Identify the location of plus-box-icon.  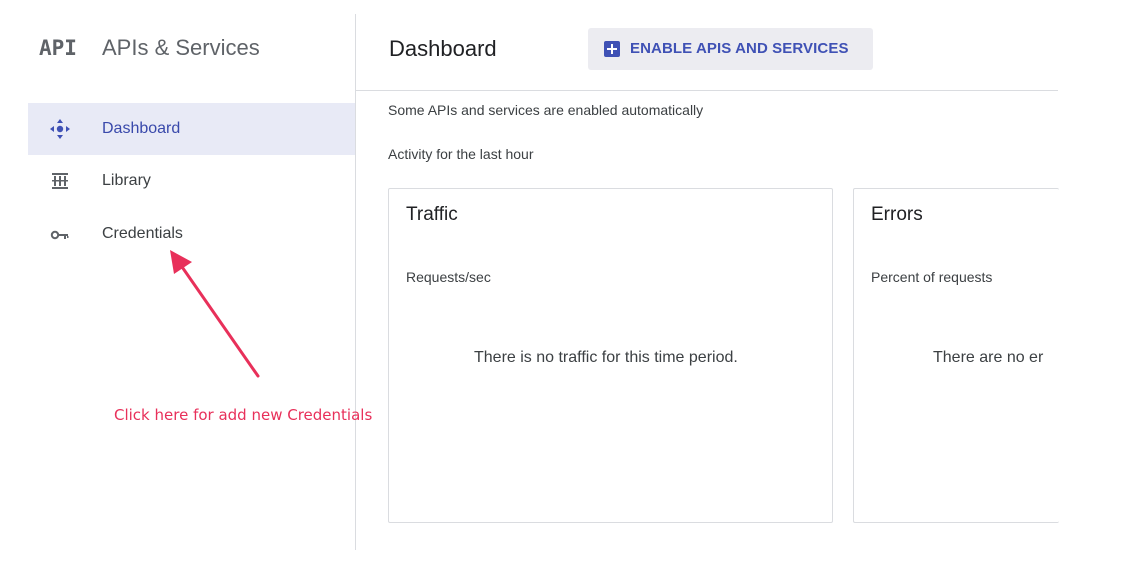
(612, 49).